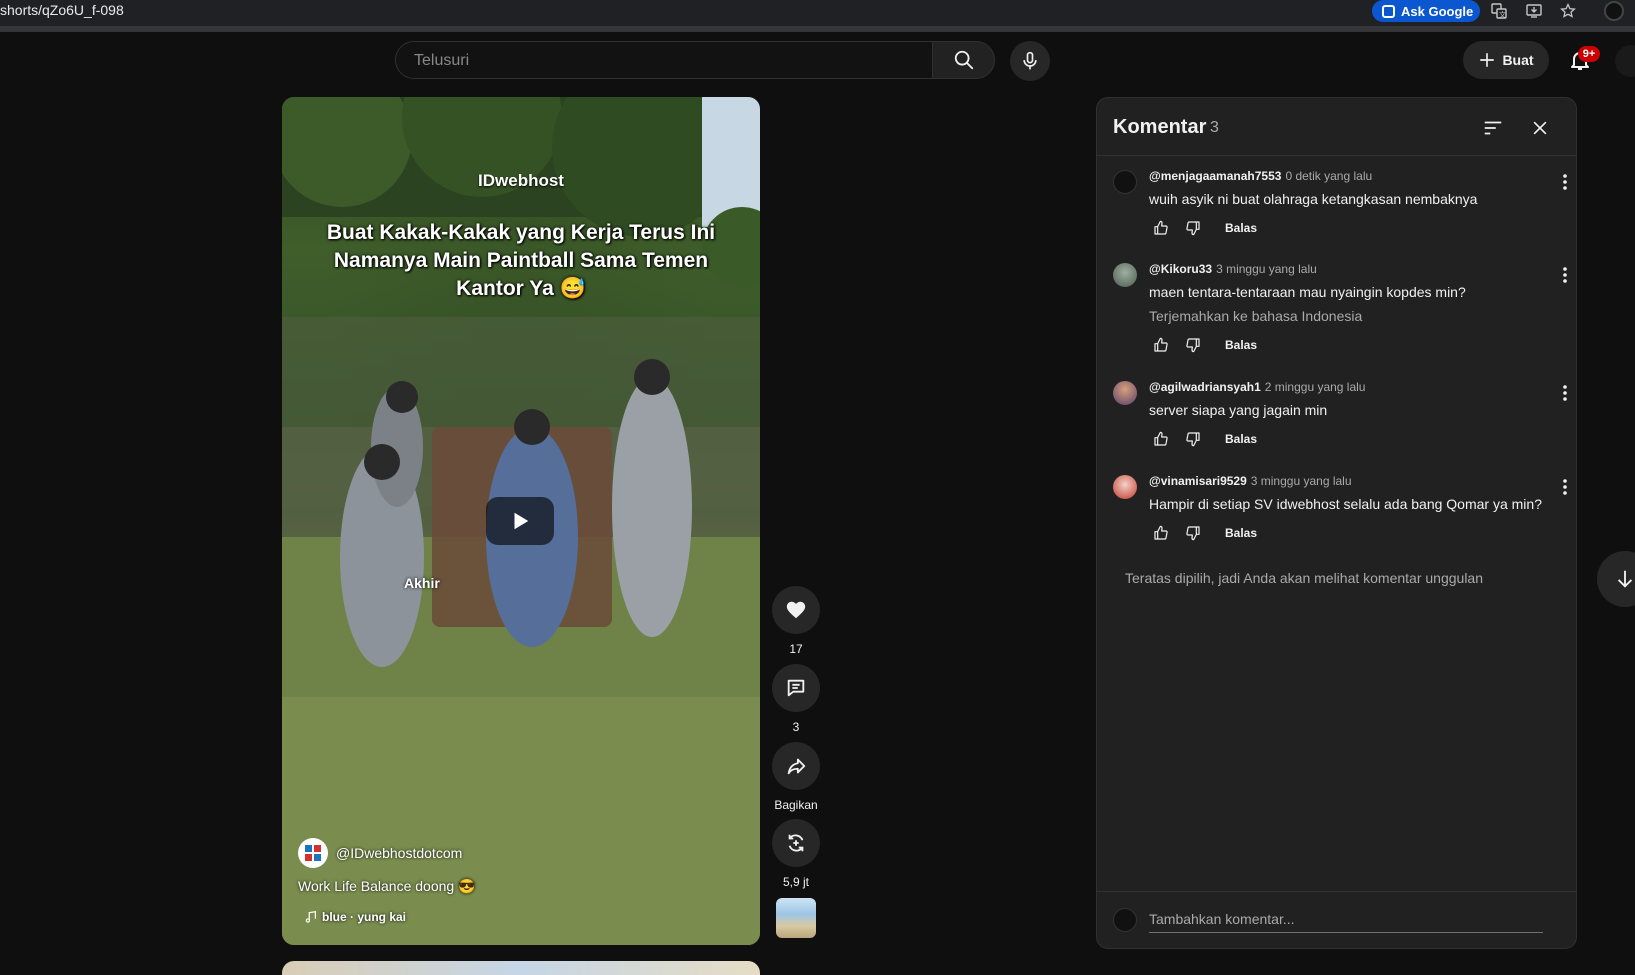 The height and width of the screenshot is (975, 1635). What do you see at coordinates (1214, 127) in the screenshot?
I see `comments-count: 3` at bounding box center [1214, 127].